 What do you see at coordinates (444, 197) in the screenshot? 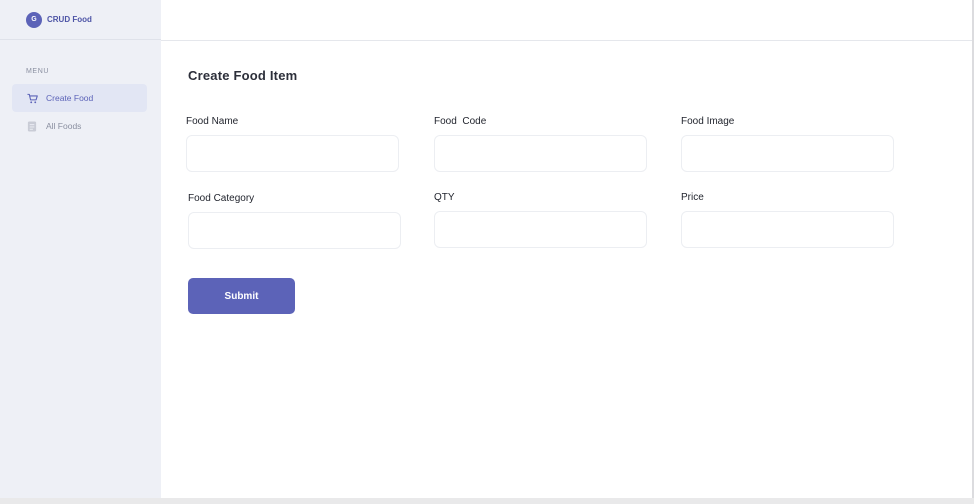
I see `qty-label: QTY` at bounding box center [444, 197].